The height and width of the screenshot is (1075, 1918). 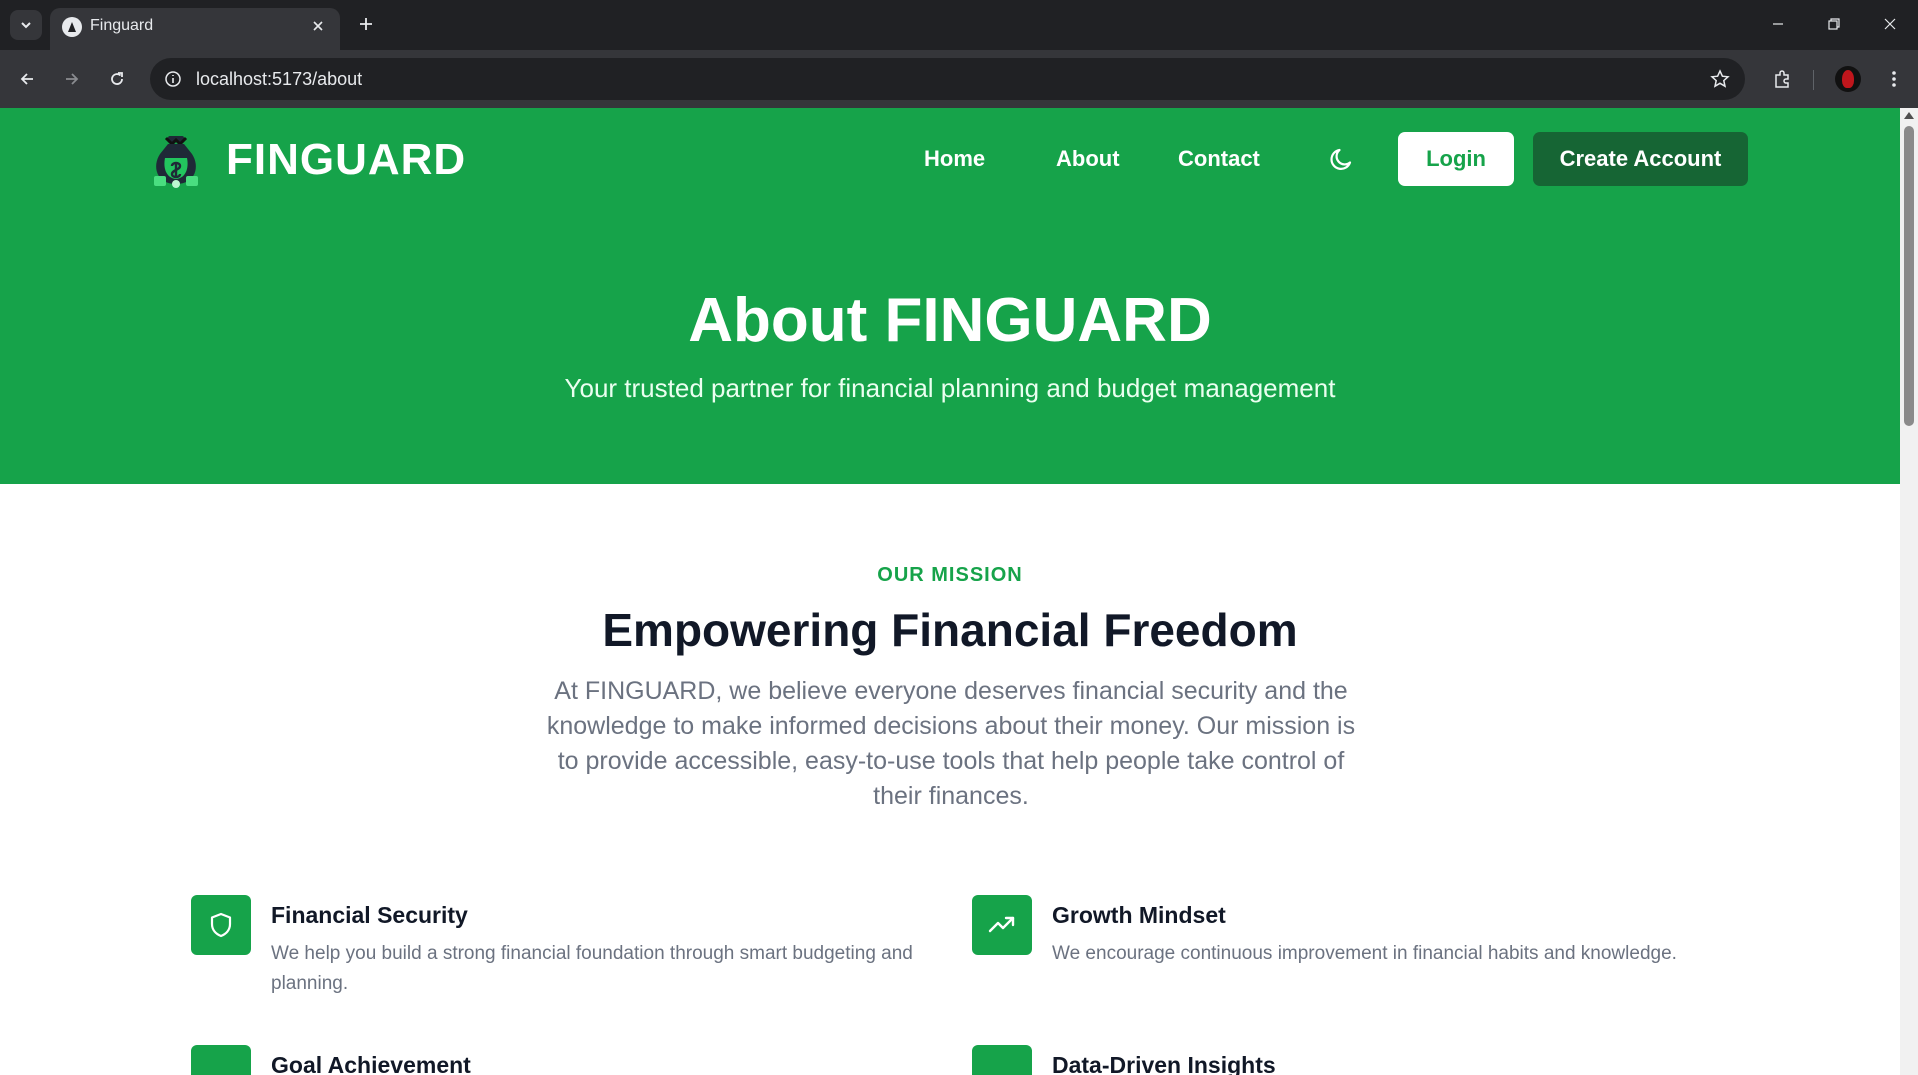 I want to click on login-button: Login, so click(x=1456, y=159).